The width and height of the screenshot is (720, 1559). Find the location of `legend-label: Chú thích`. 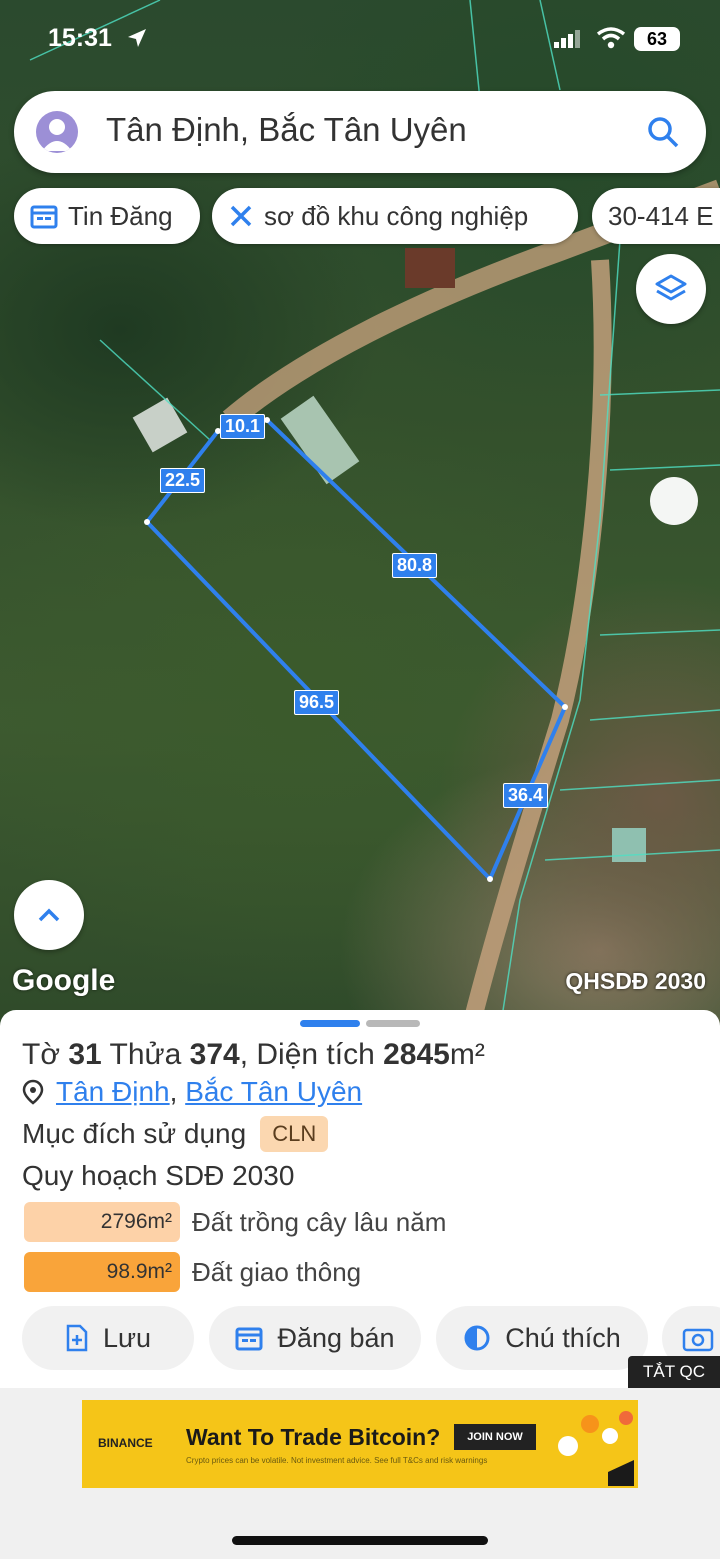

legend-label: Chú thích is located at coordinates (563, 1337).